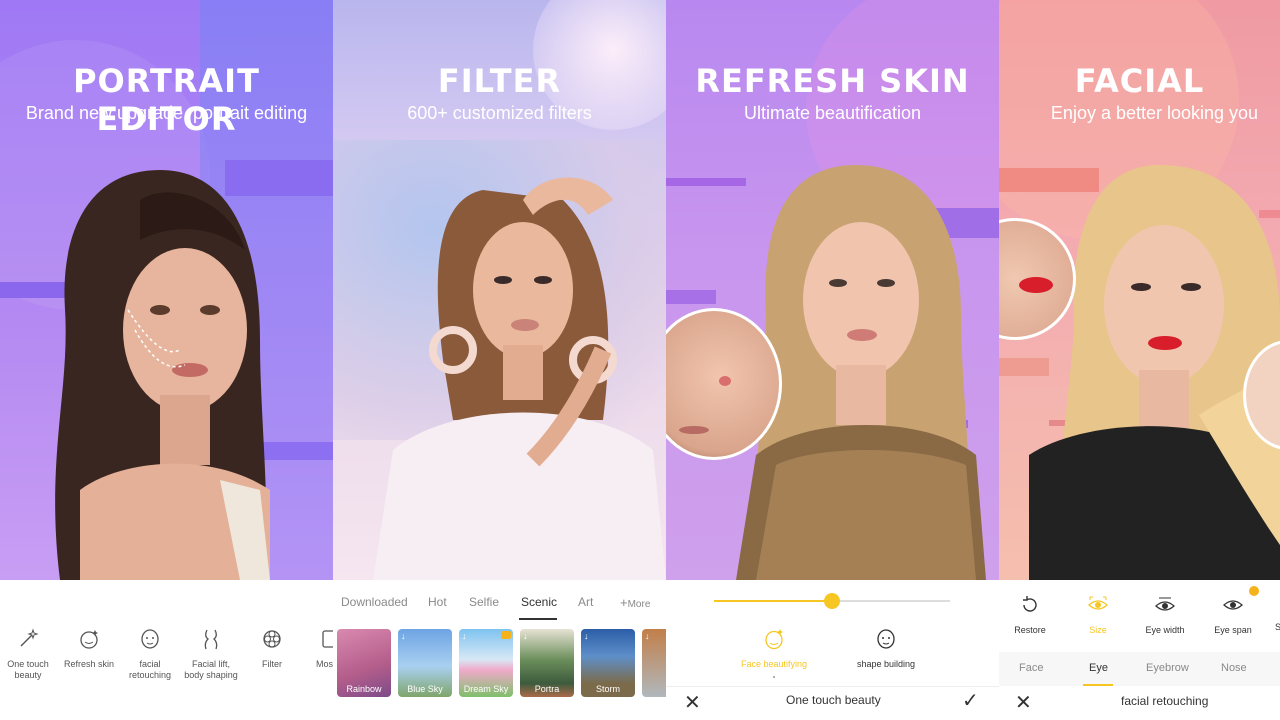 The width and height of the screenshot is (1280, 720). Describe the element at coordinates (499, 81) in the screenshot. I see `panel-title: FILTER` at that location.